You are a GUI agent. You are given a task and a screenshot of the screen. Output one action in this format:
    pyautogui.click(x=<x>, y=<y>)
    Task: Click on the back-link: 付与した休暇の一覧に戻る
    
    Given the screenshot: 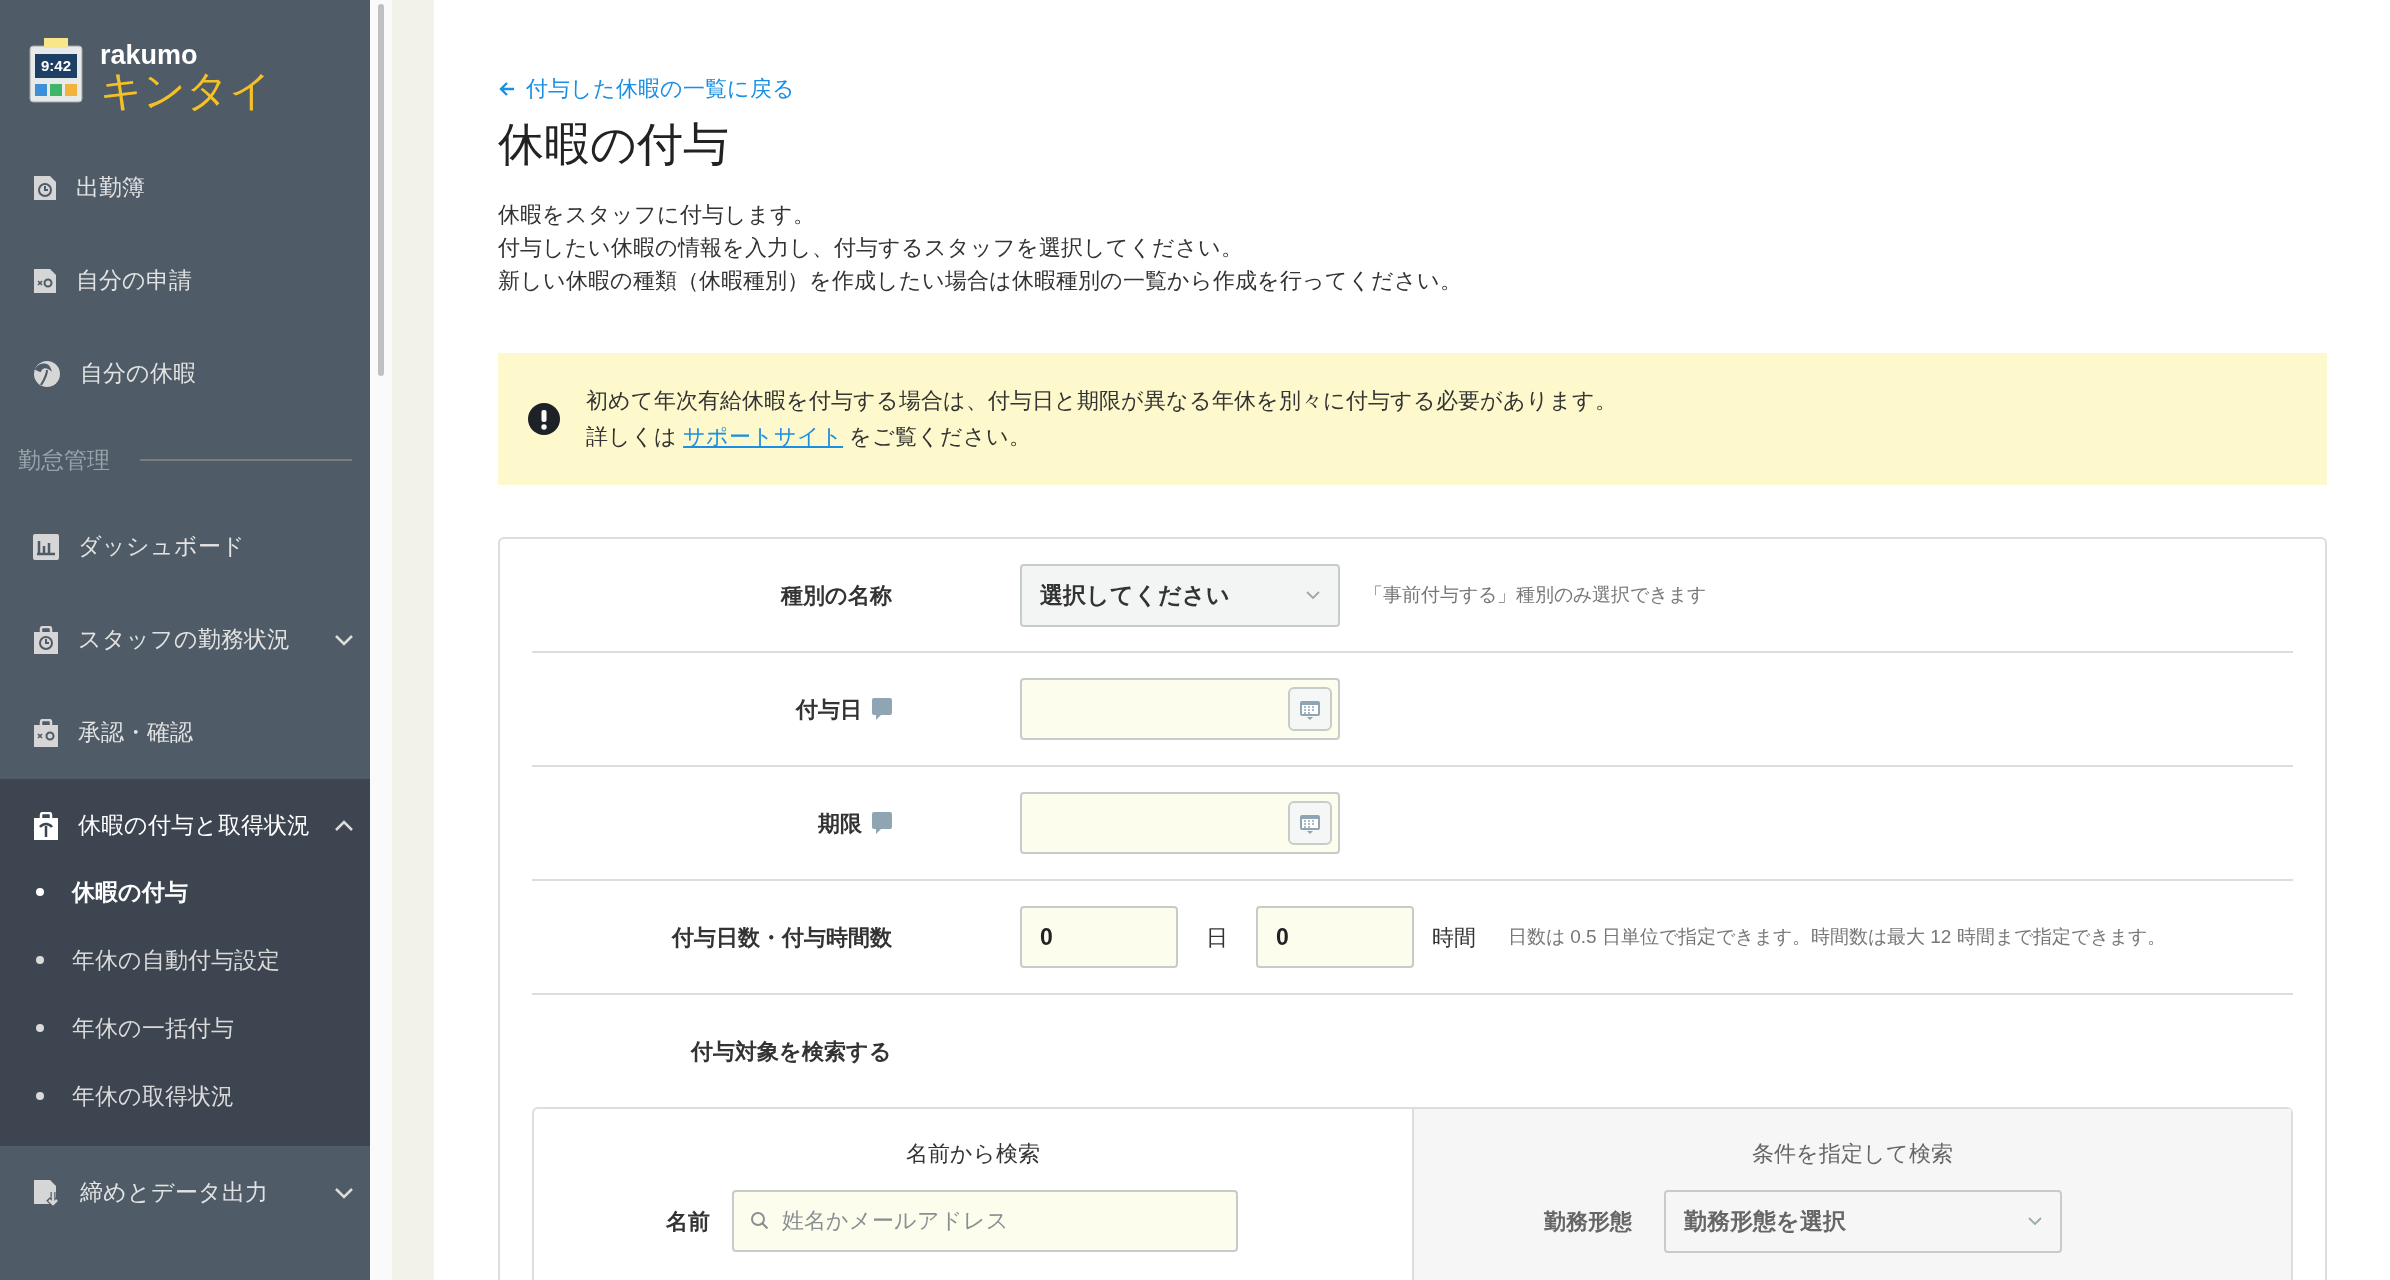 What is the action you would take?
    pyautogui.click(x=646, y=88)
    